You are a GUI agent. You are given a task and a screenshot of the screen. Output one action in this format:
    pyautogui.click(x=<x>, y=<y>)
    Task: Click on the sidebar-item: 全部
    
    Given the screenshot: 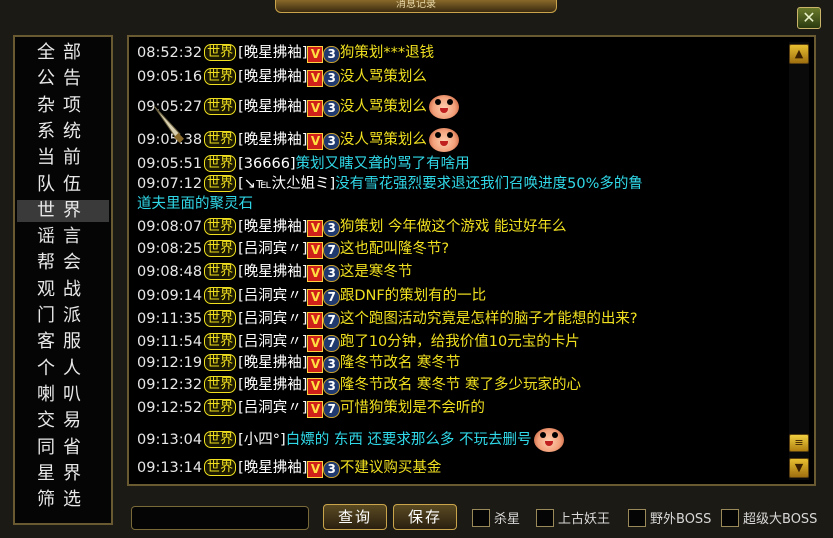 What is the action you would take?
    pyautogui.click(x=63, y=53)
    